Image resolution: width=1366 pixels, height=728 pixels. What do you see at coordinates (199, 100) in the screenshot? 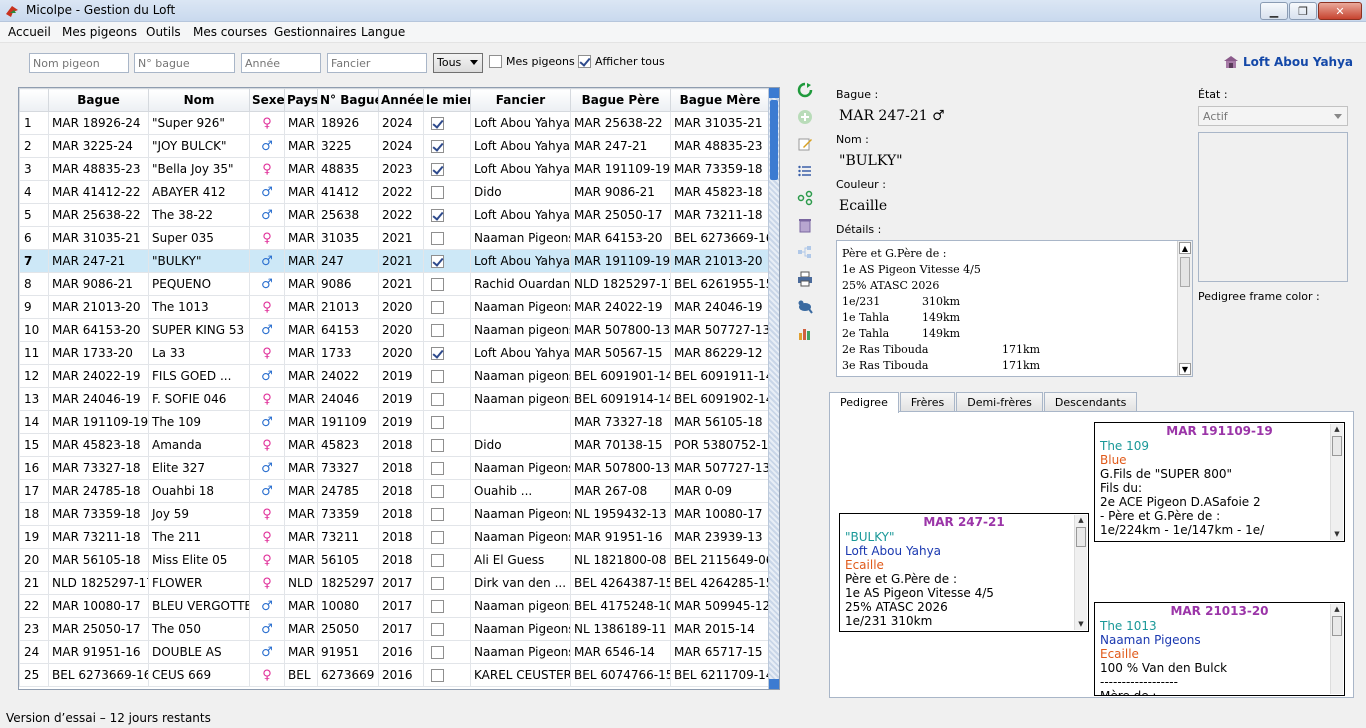
I see `column-header-nom: Nom` at bounding box center [199, 100].